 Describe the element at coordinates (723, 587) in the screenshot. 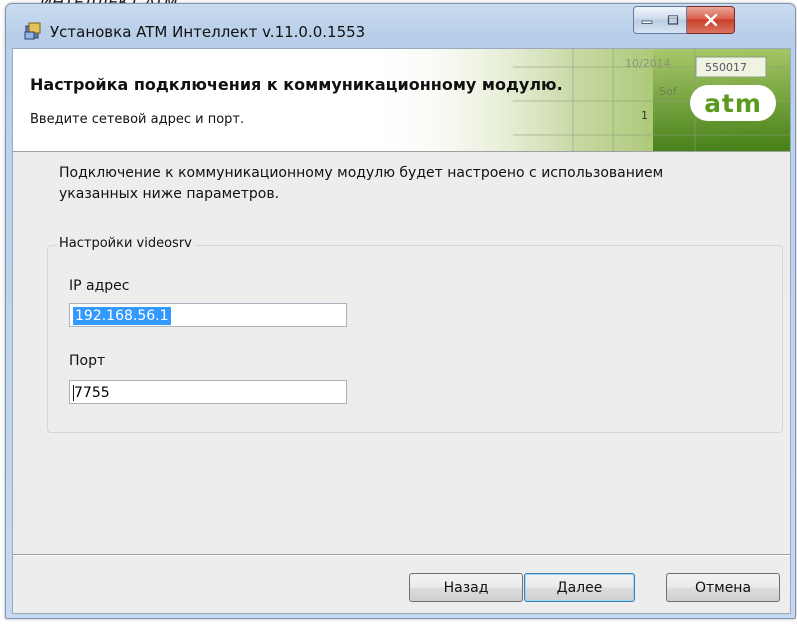

I see `cancel-button: Отмена` at that location.